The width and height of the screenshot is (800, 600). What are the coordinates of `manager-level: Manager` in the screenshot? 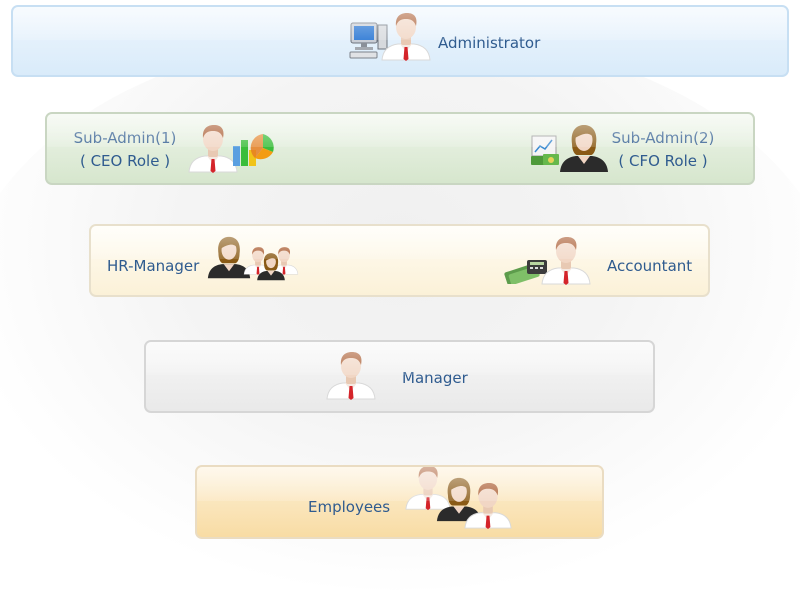 It's located at (399, 376).